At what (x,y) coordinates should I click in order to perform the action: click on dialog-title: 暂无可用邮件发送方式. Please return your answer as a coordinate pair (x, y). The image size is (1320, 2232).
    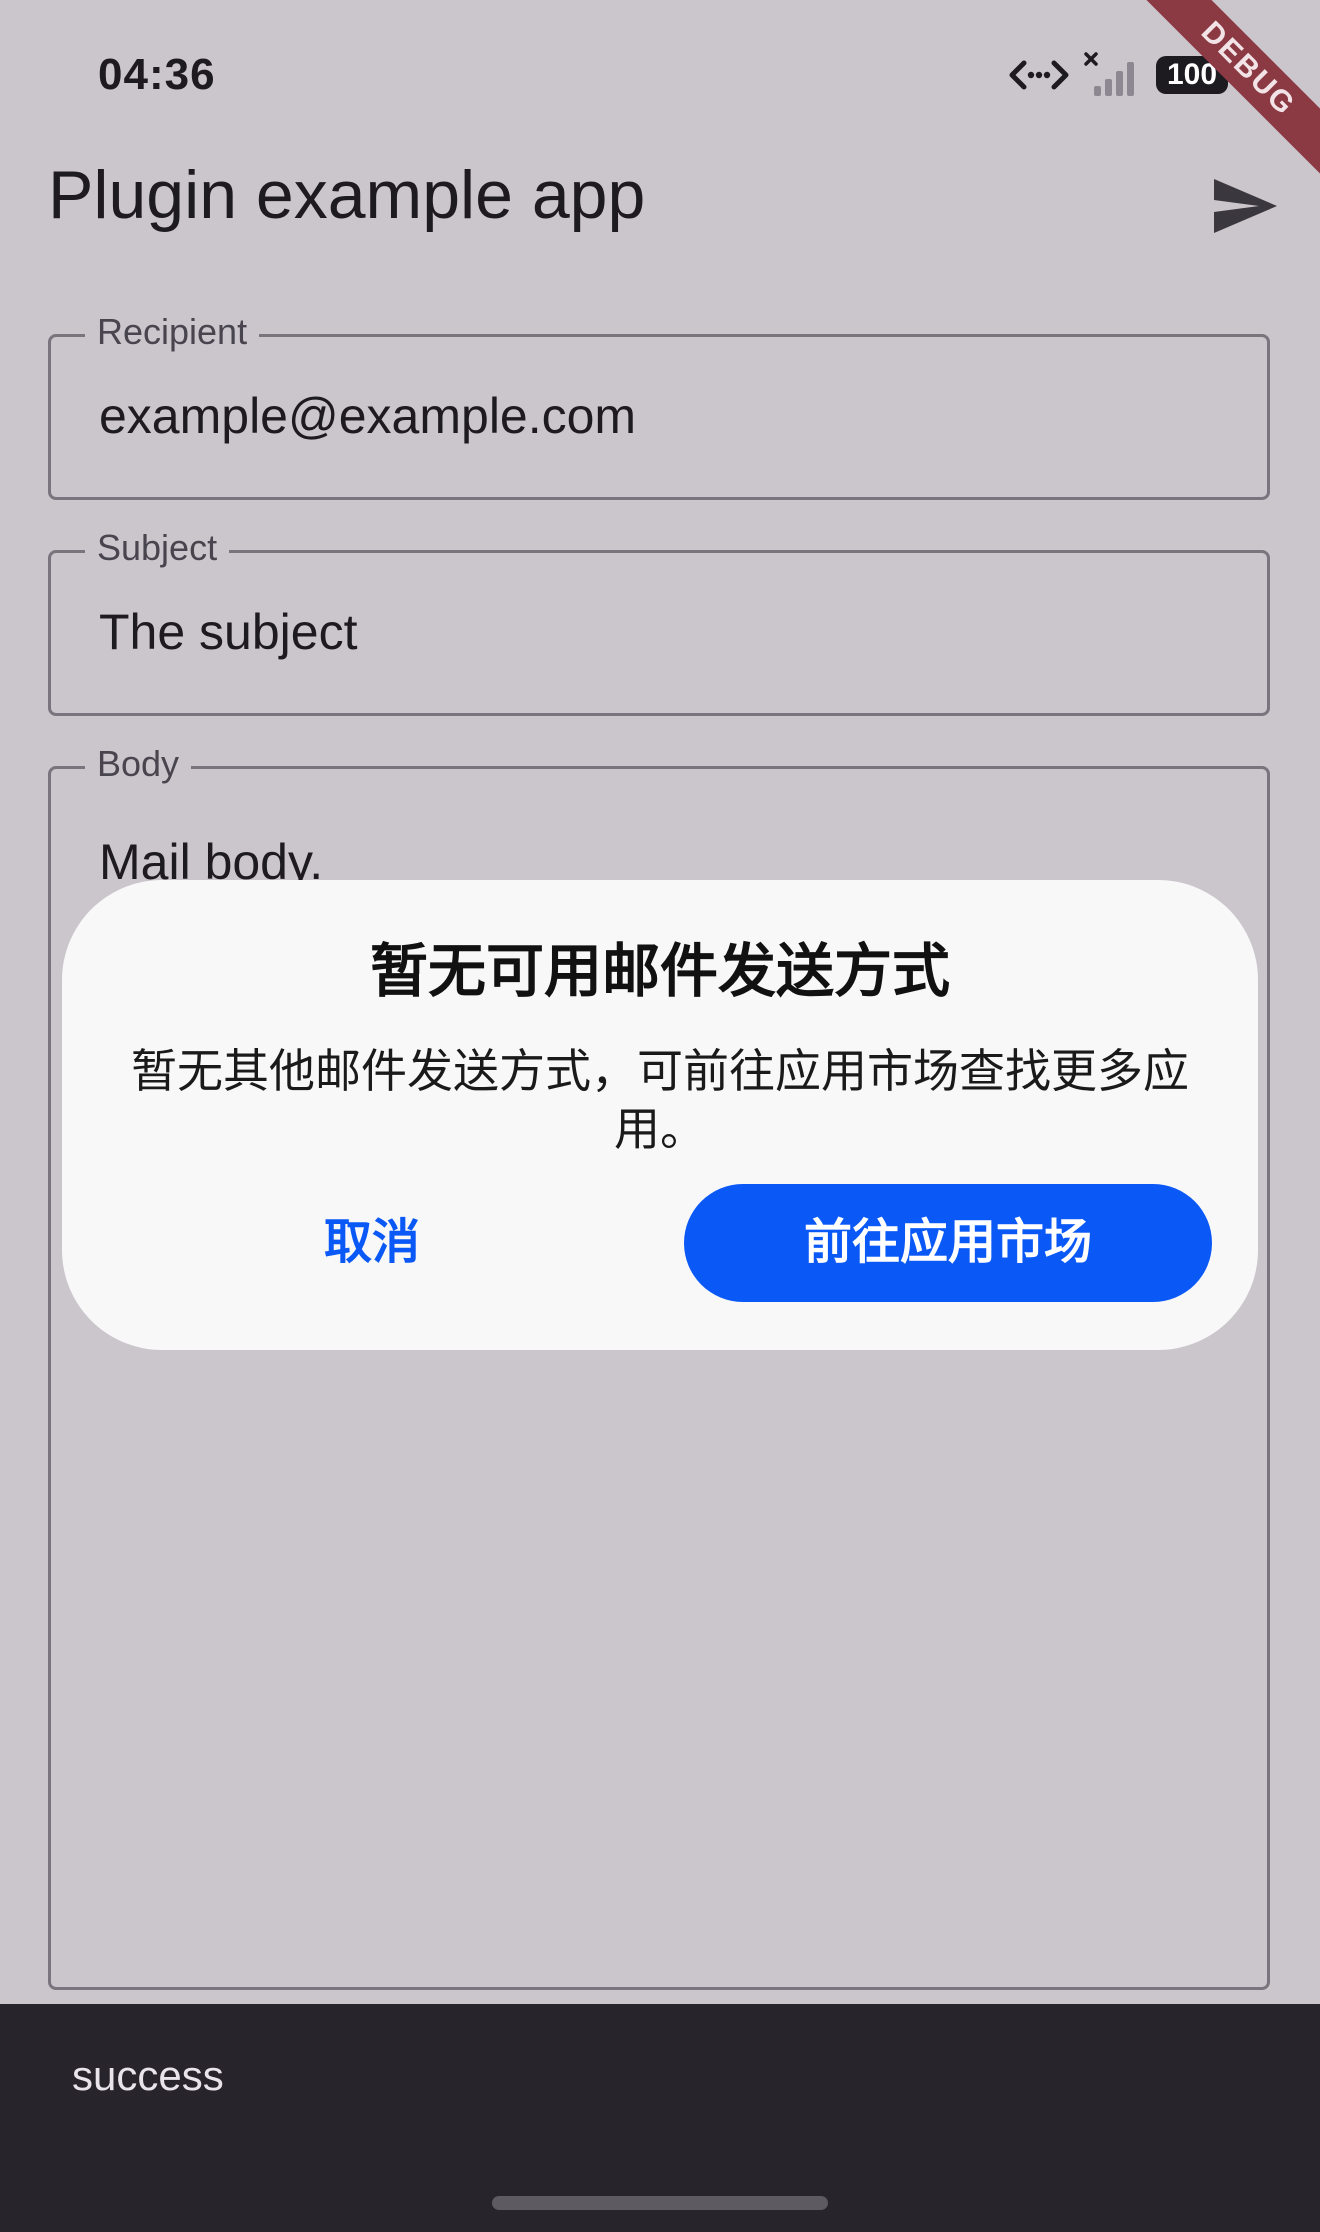
    Looking at the image, I should click on (659, 971).